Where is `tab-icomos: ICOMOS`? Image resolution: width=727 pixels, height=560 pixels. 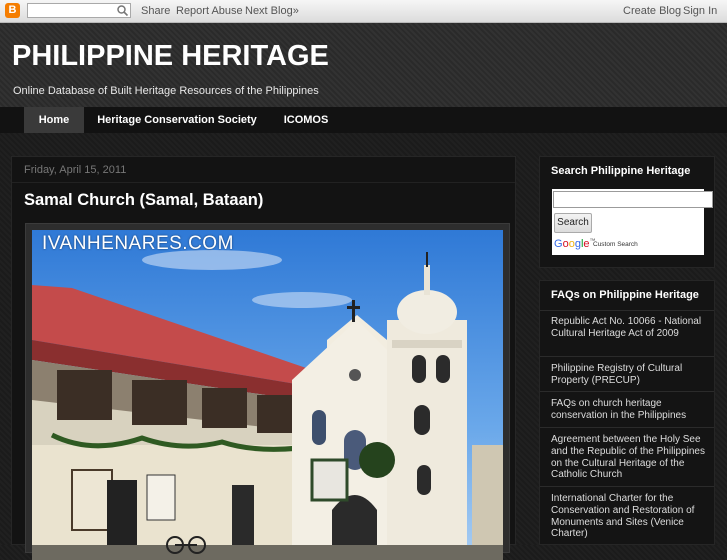 tab-icomos: ICOMOS is located at coordinates (306, 120).